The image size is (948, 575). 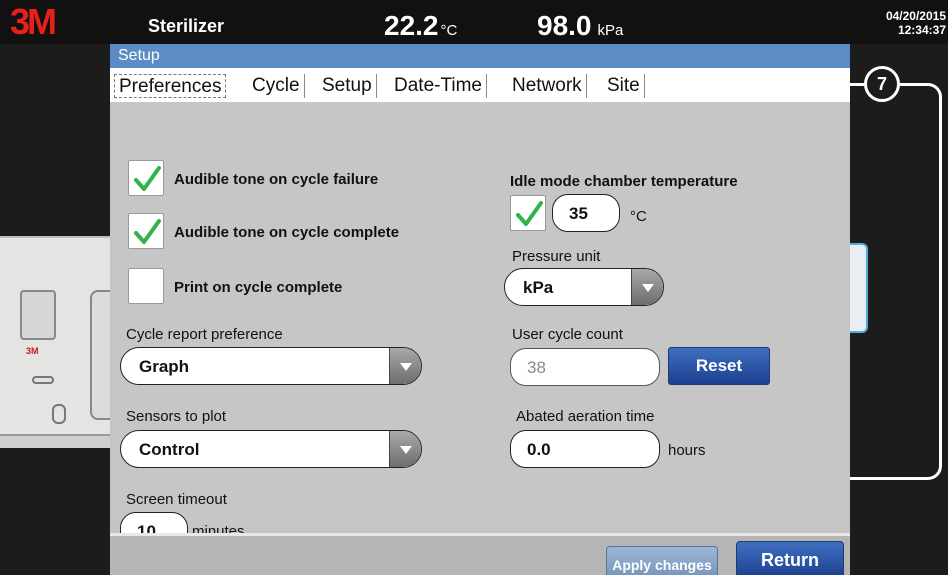 What do you see at coordinates (539, 449) in the screenshot?
I see `aeration-value: 0.0` at bounding box center [539, 449].